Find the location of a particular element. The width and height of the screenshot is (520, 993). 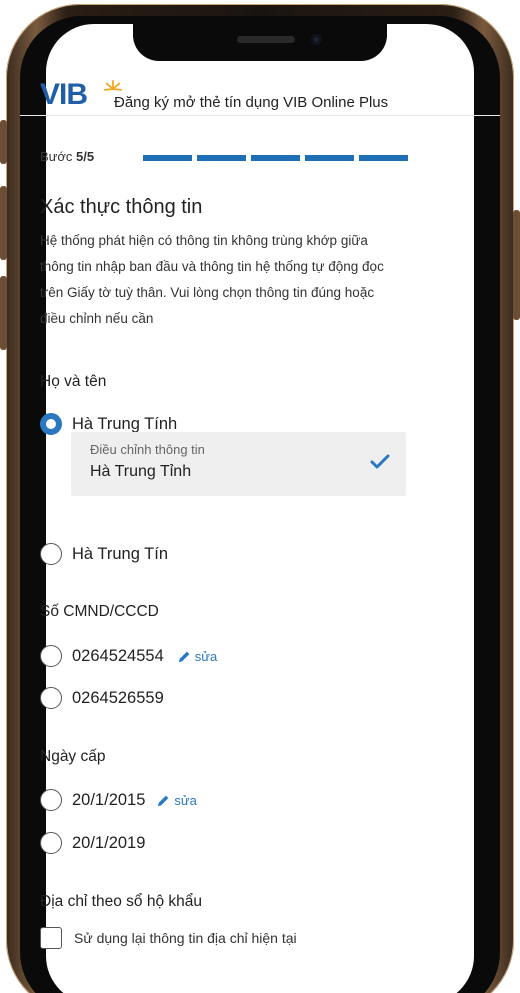

step-prefix: Bước is located at coordinates (56, 156).